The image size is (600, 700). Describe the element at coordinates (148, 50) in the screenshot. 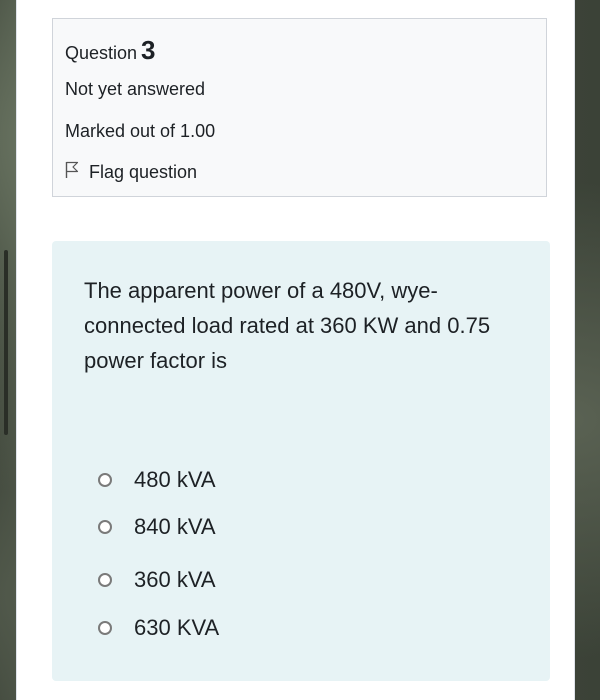

I see `question-number: 3` at that location.